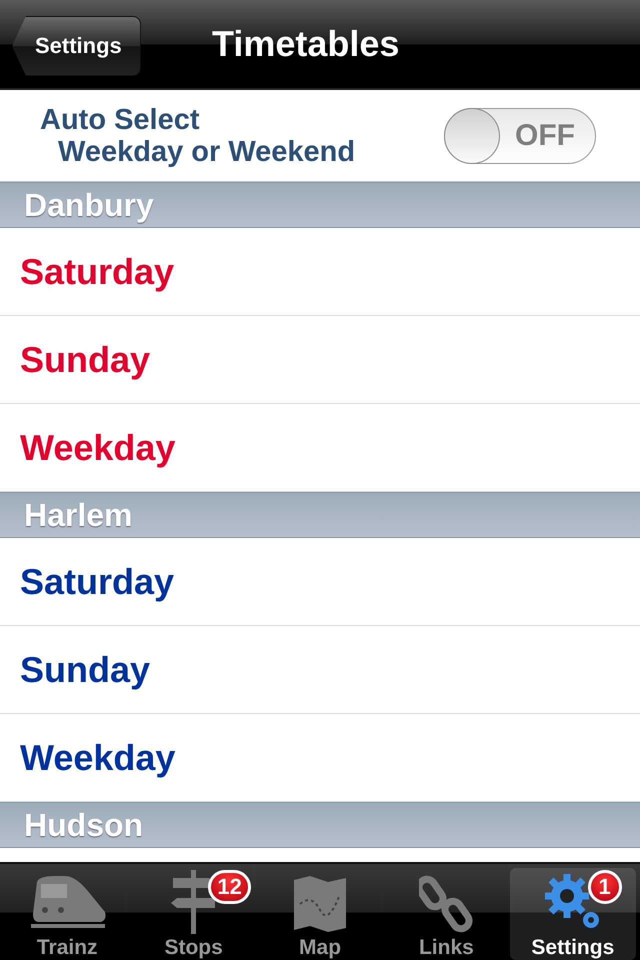 This screenshot has width=640, height=960. What do you see at coordinates (67, 914) in the screenshot?
I see `tab-item: Trainz` at bounding box center [67, 914].